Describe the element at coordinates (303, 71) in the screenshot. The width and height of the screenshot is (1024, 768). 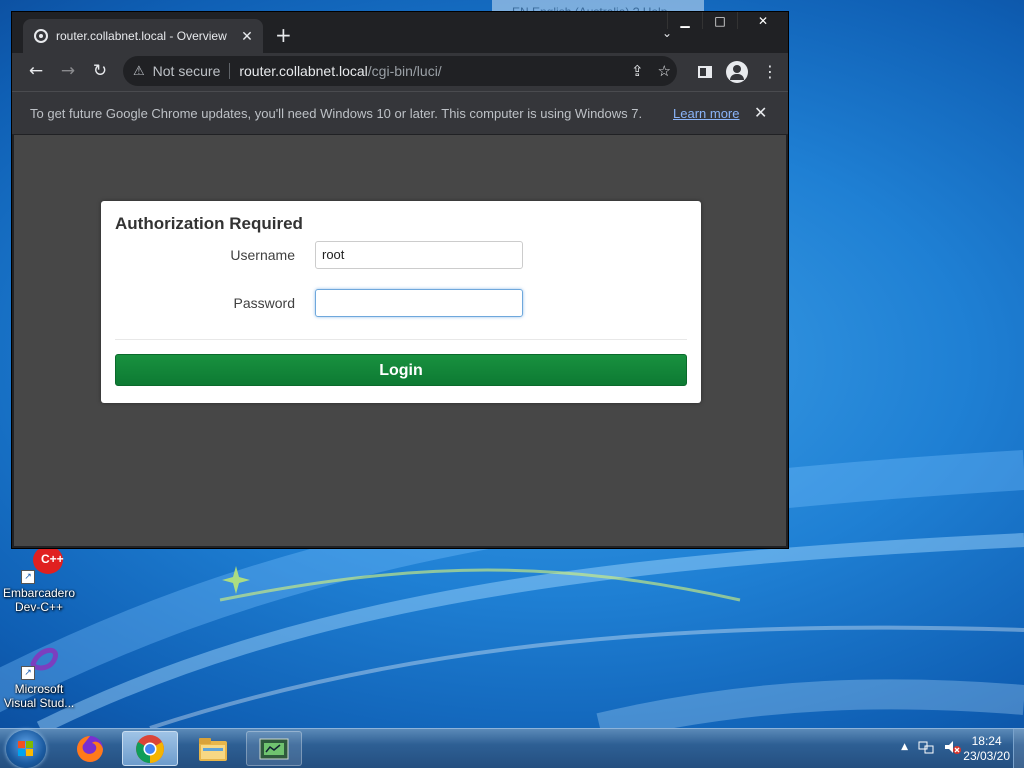
I see `url-host: router.collabnet.local` at that location.